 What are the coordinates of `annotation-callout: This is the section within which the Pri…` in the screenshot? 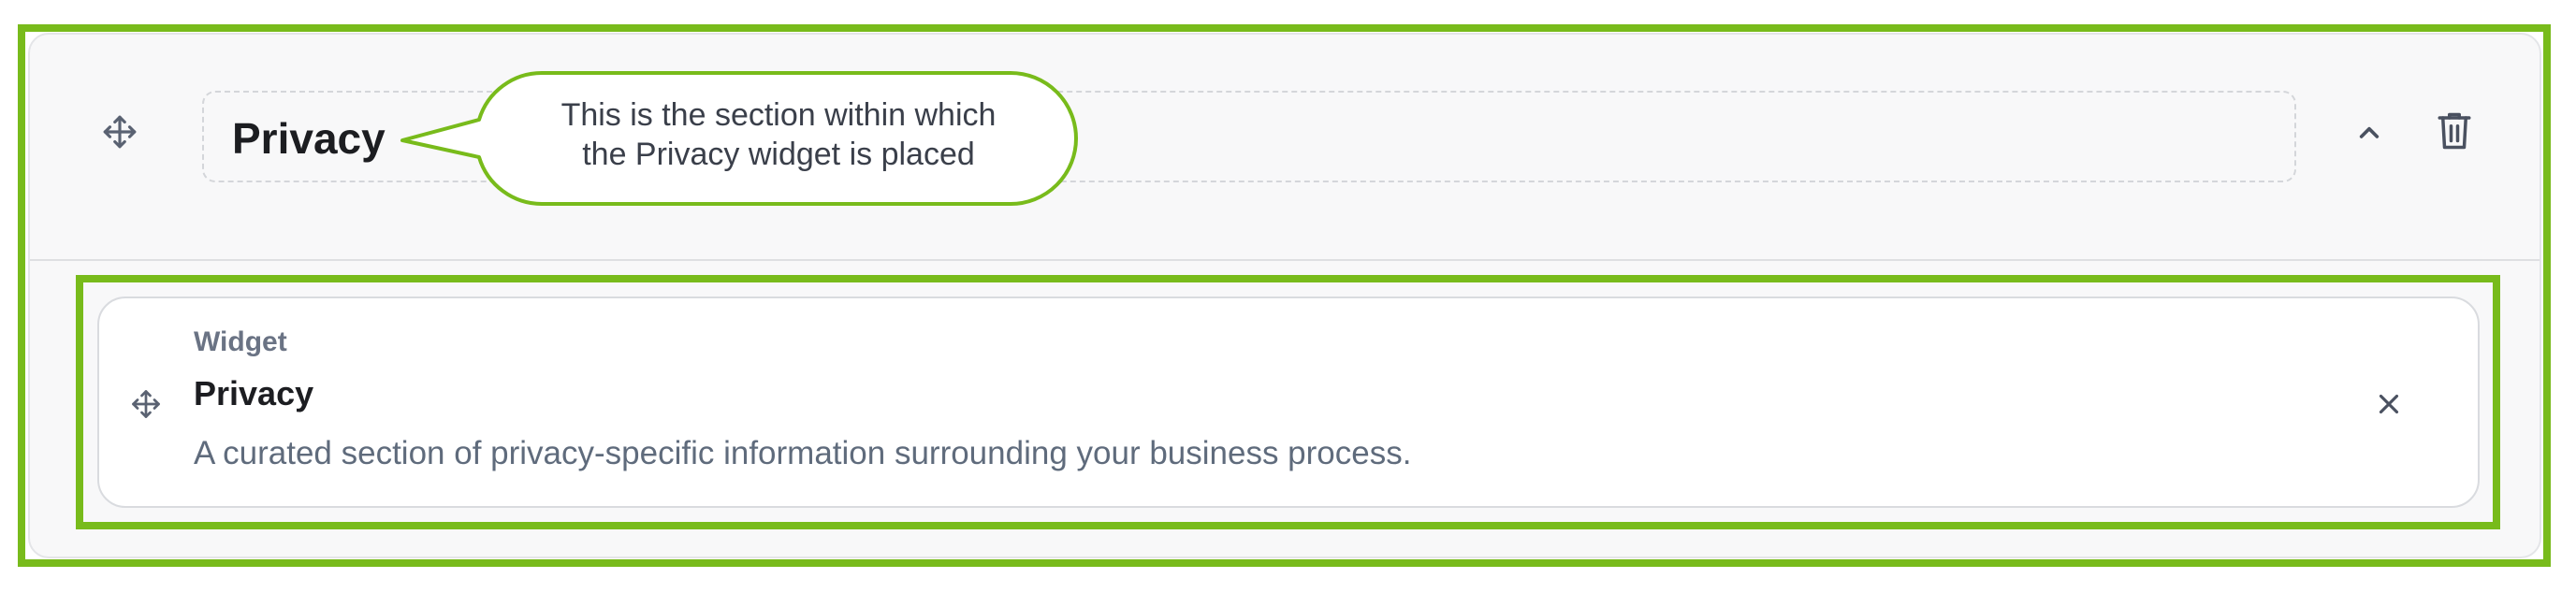 It's located at (737, 138).